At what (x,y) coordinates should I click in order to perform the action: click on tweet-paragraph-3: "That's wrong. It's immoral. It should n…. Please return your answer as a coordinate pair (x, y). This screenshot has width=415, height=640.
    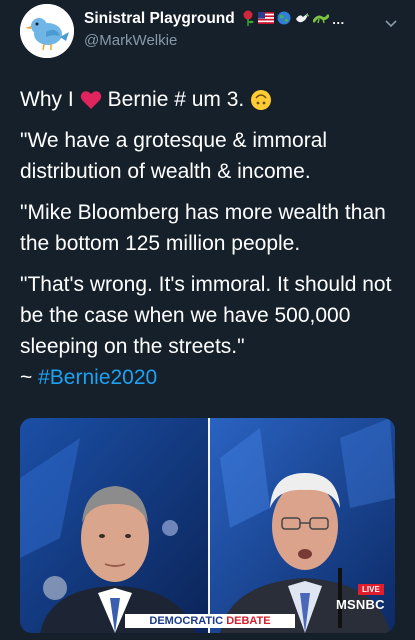
    Looking at the image, I should click on (206, 315).